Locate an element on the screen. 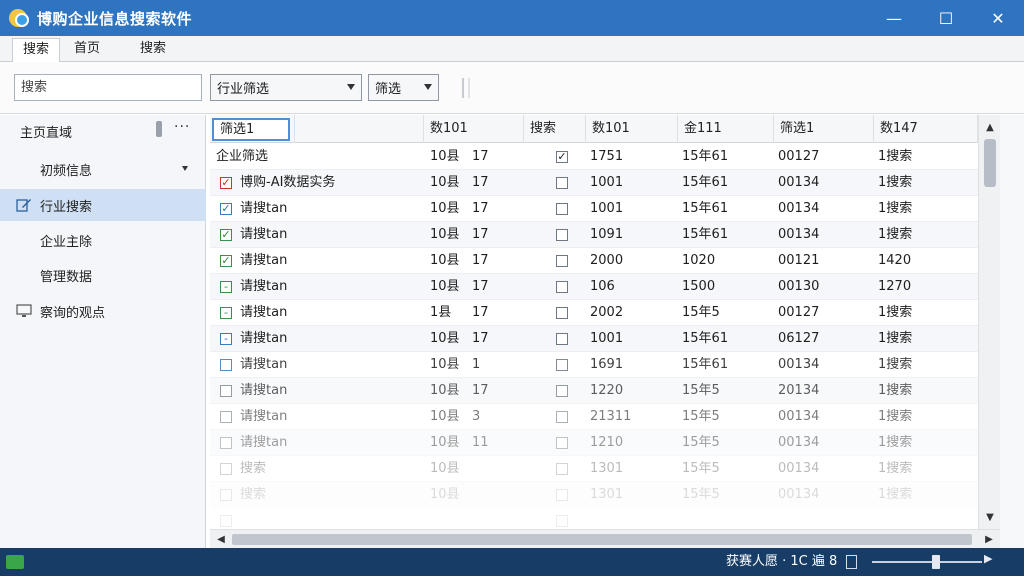 The width and height of the screenshot is (1024, 576). column-header-count-2: 数101 is located at coordinates (632, 129).